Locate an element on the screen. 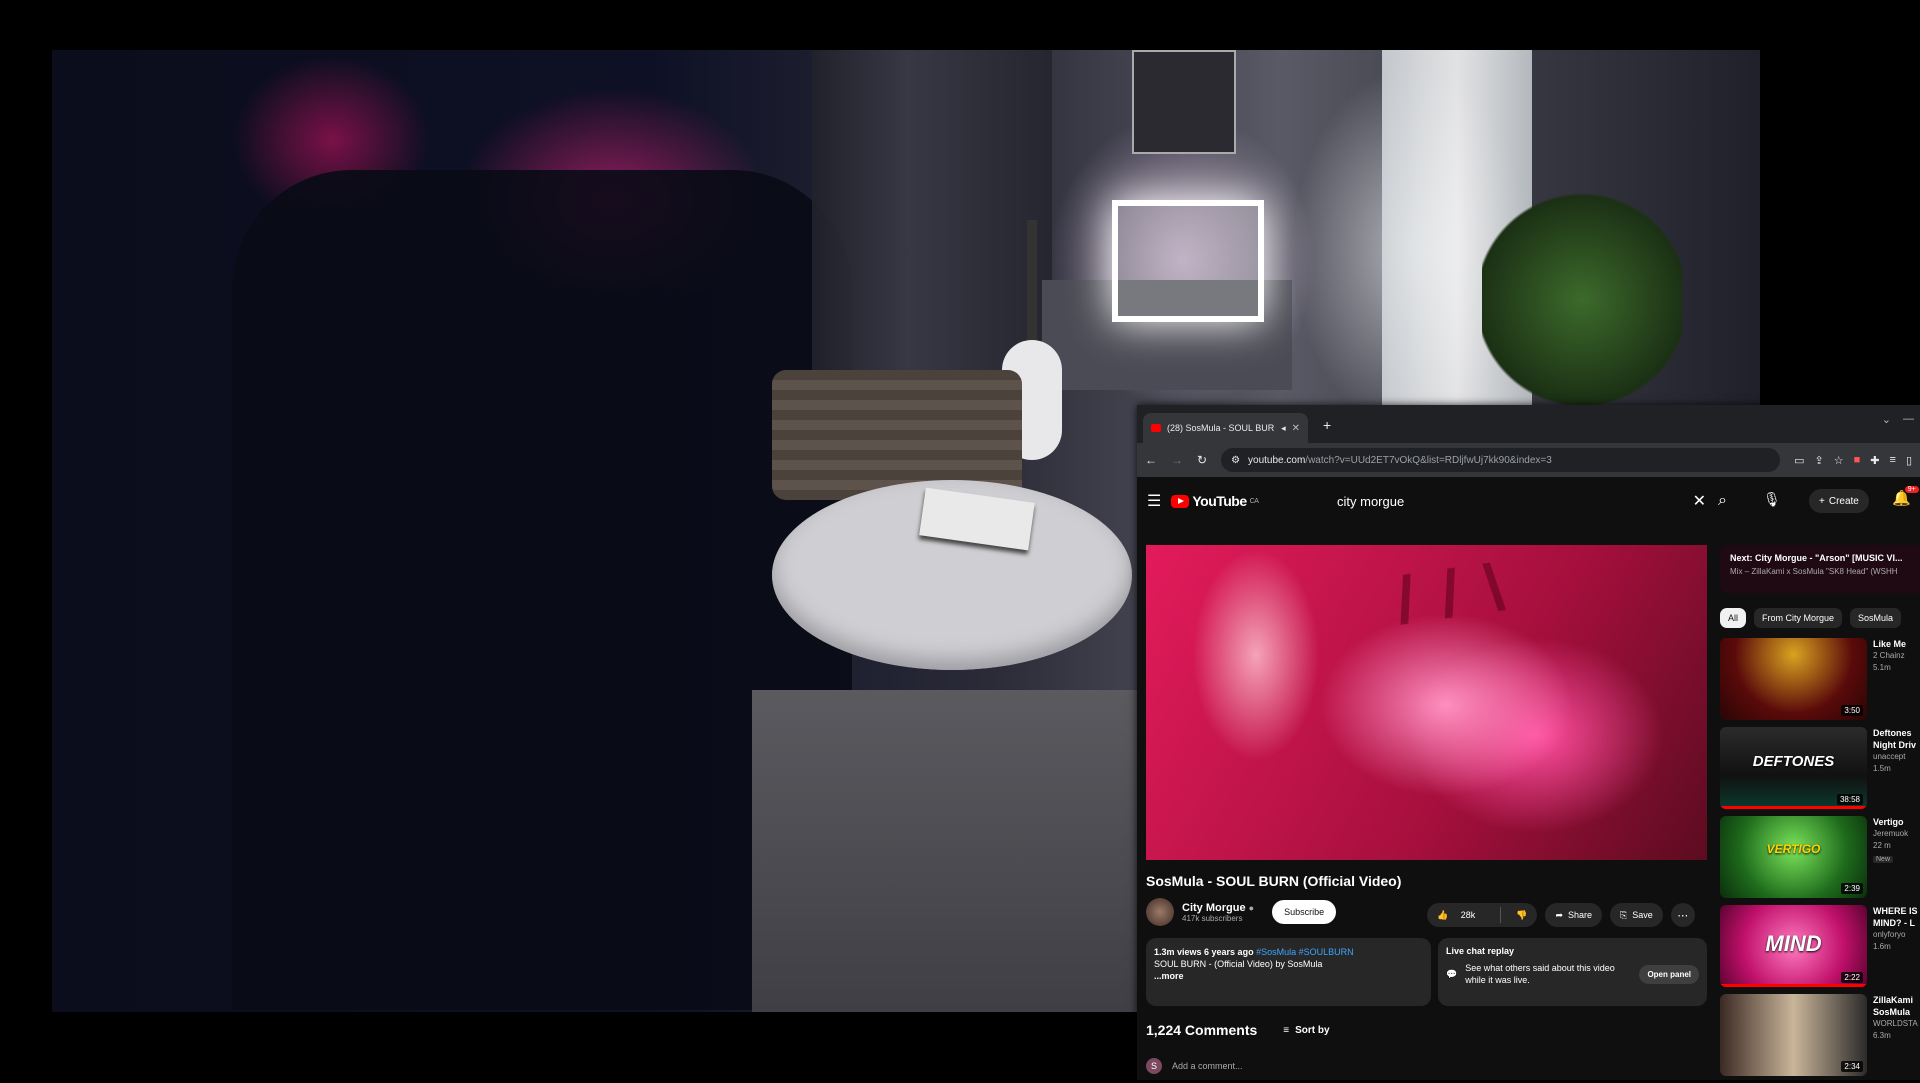 This screenshot has width=1920, height=1083. back-icon: ← is located at coordinates (1151, 460).